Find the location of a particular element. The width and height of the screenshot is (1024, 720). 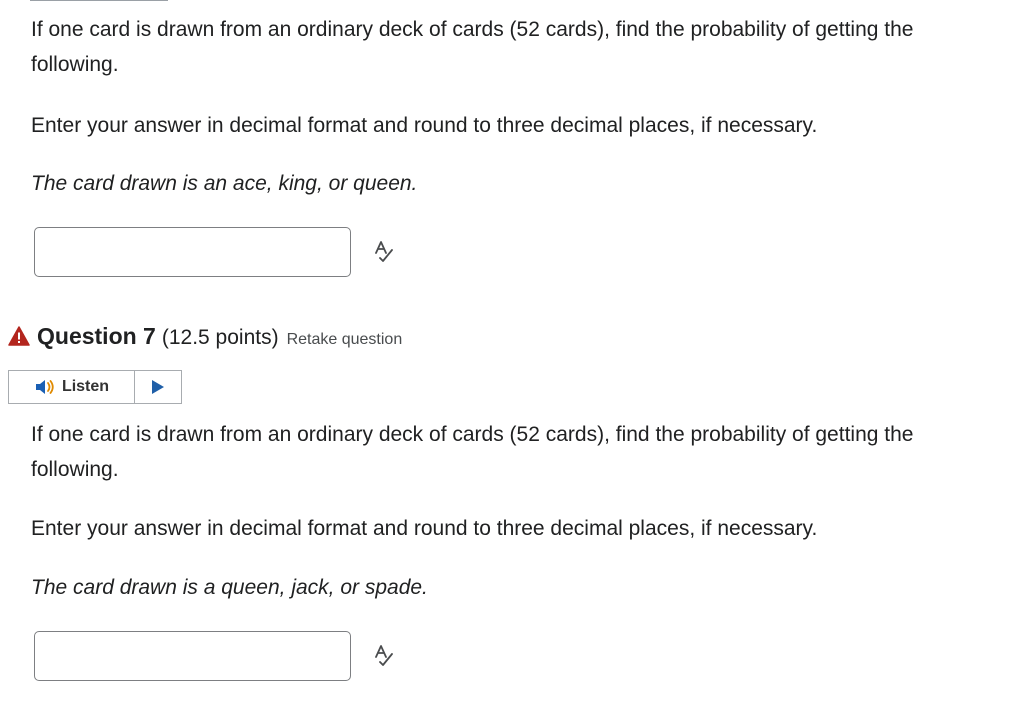

retake-question-label: Retake question is located at coordinates (344, 339).